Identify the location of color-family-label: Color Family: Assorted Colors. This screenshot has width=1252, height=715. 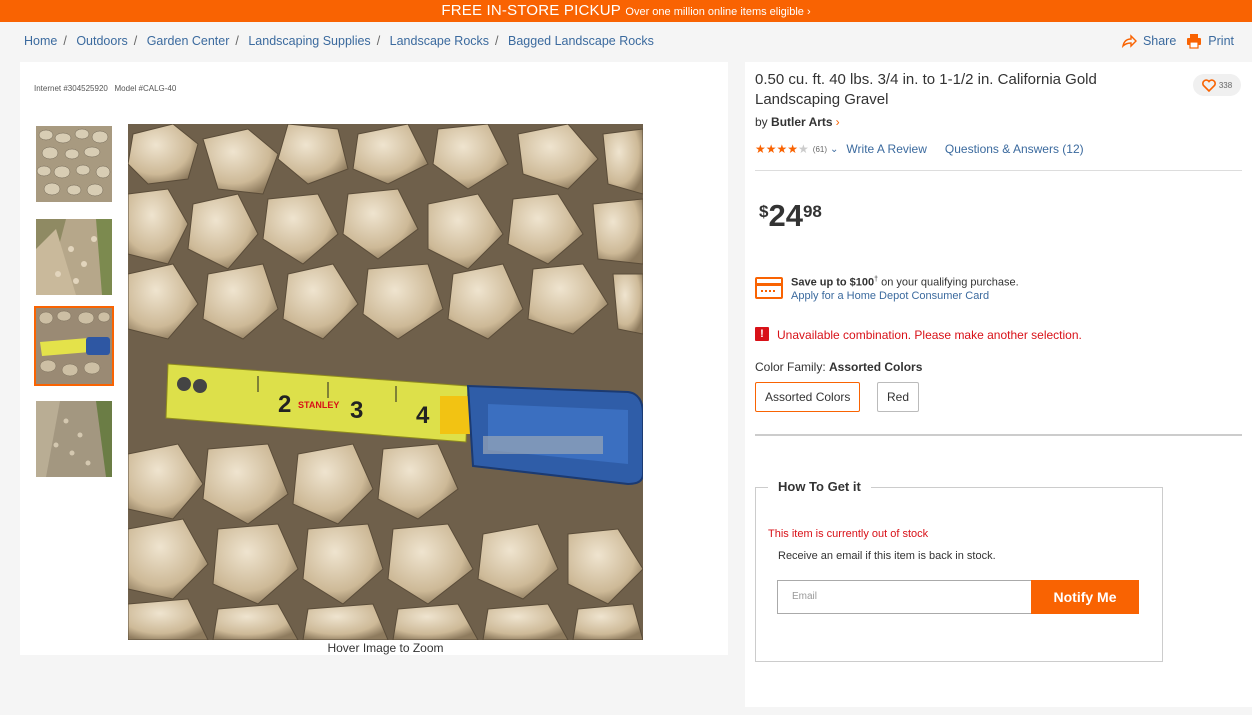
(839, 367).